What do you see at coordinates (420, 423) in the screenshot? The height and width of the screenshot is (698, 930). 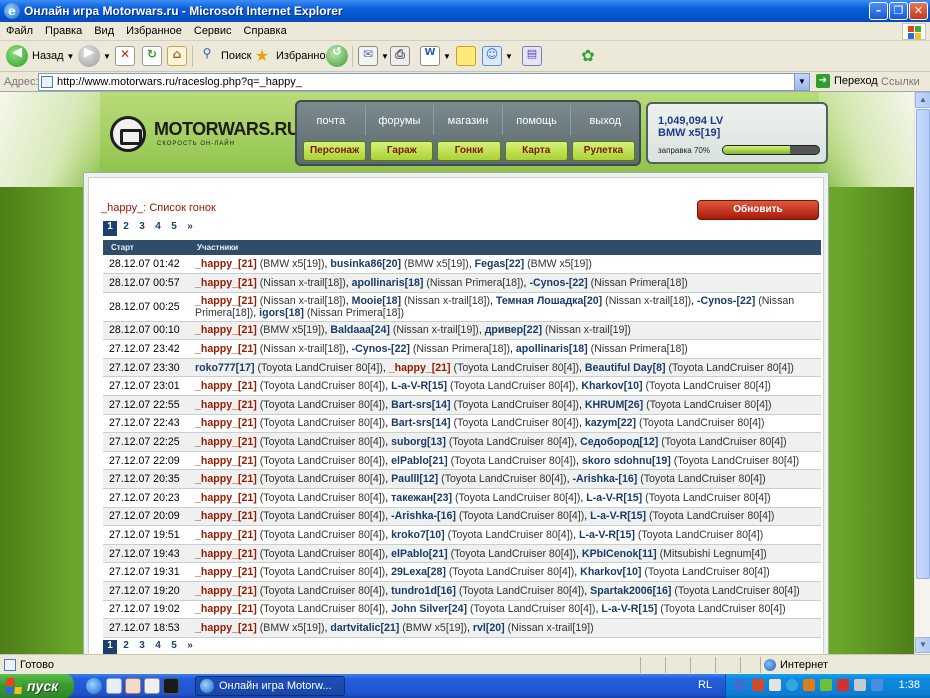 I see `player-link: Bart-srs[14]` at bounding box center [420, 423].